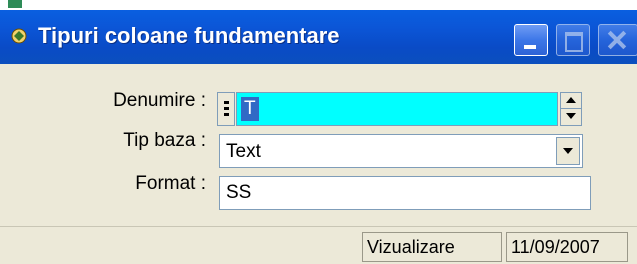 The image size is (637, 264). Describe the element at coordinates (617, 40) in the screenshot. I see `close-button` at that location.